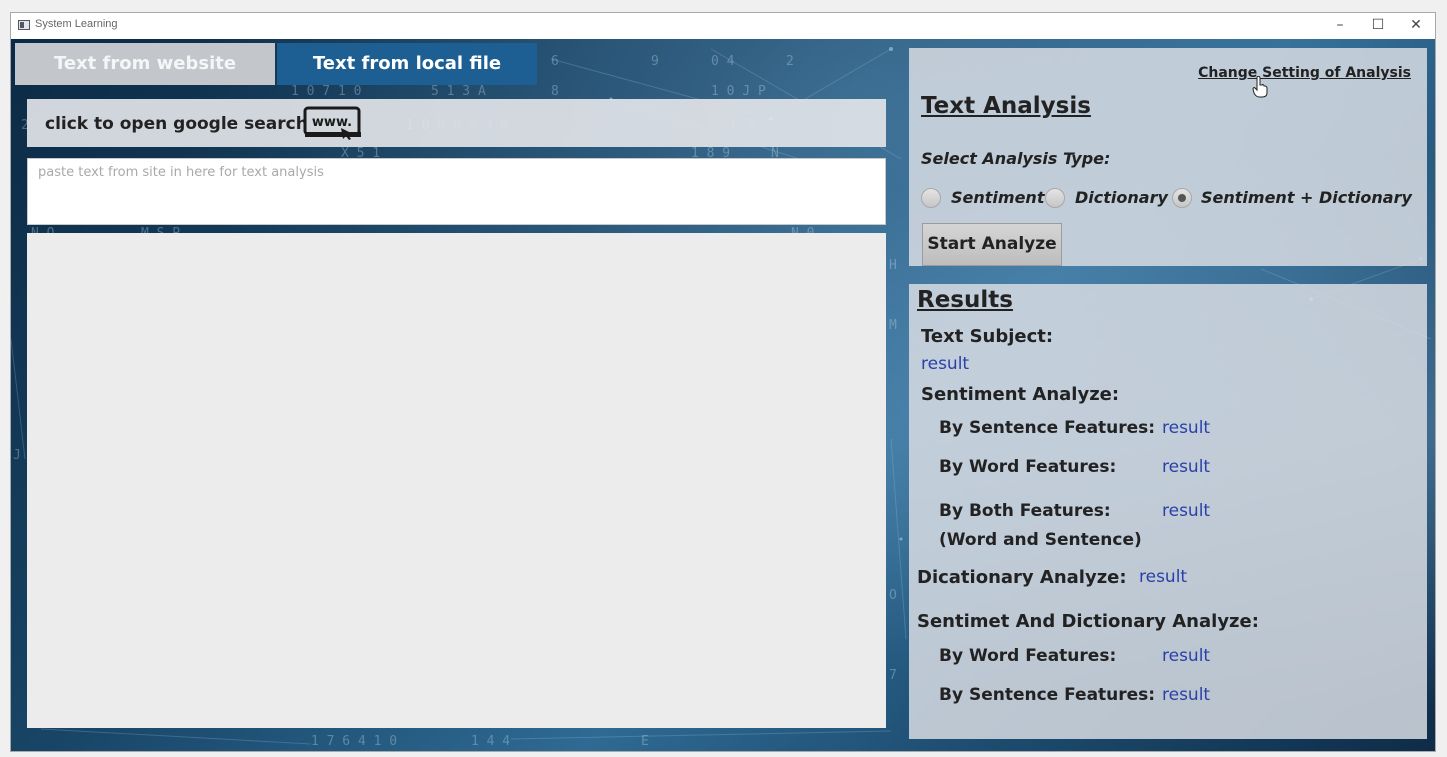 The width and height of the screenshot is (1447, 757). Describe the element at coordinates (1186, 467) in the screenshot. I see `by-word-features-value: result` at that location.